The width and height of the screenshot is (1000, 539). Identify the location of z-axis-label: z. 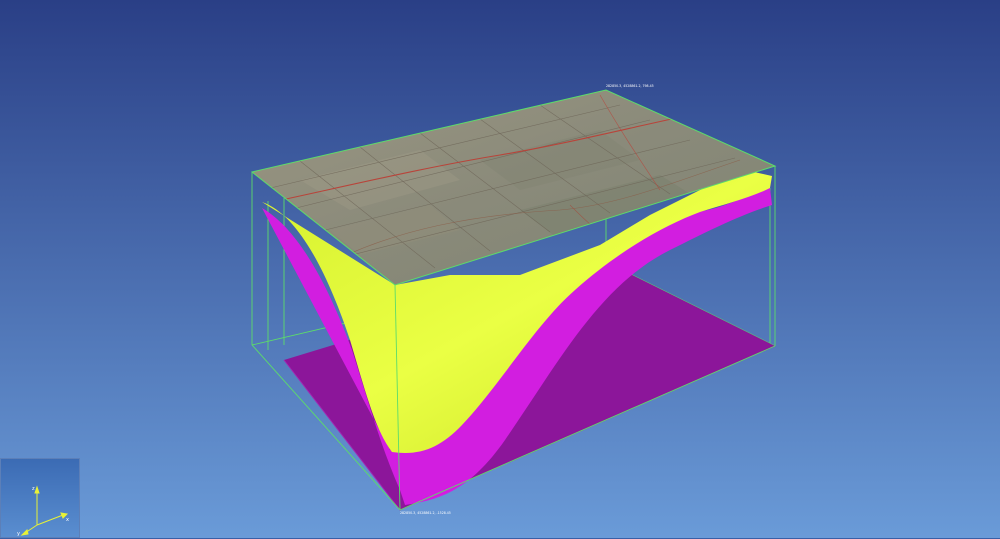
(33, 489).